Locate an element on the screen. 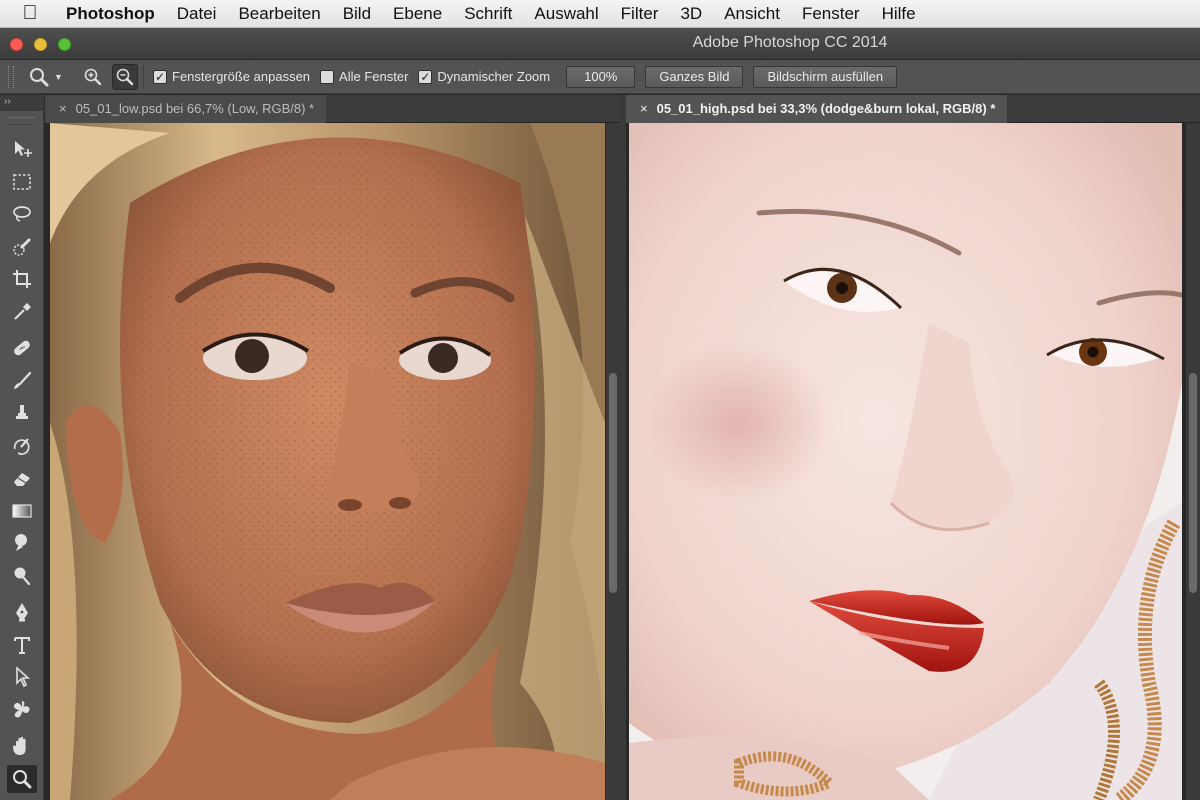 The image size is (1200, 800). tool-path-selection is located at coordinates (22, 677).